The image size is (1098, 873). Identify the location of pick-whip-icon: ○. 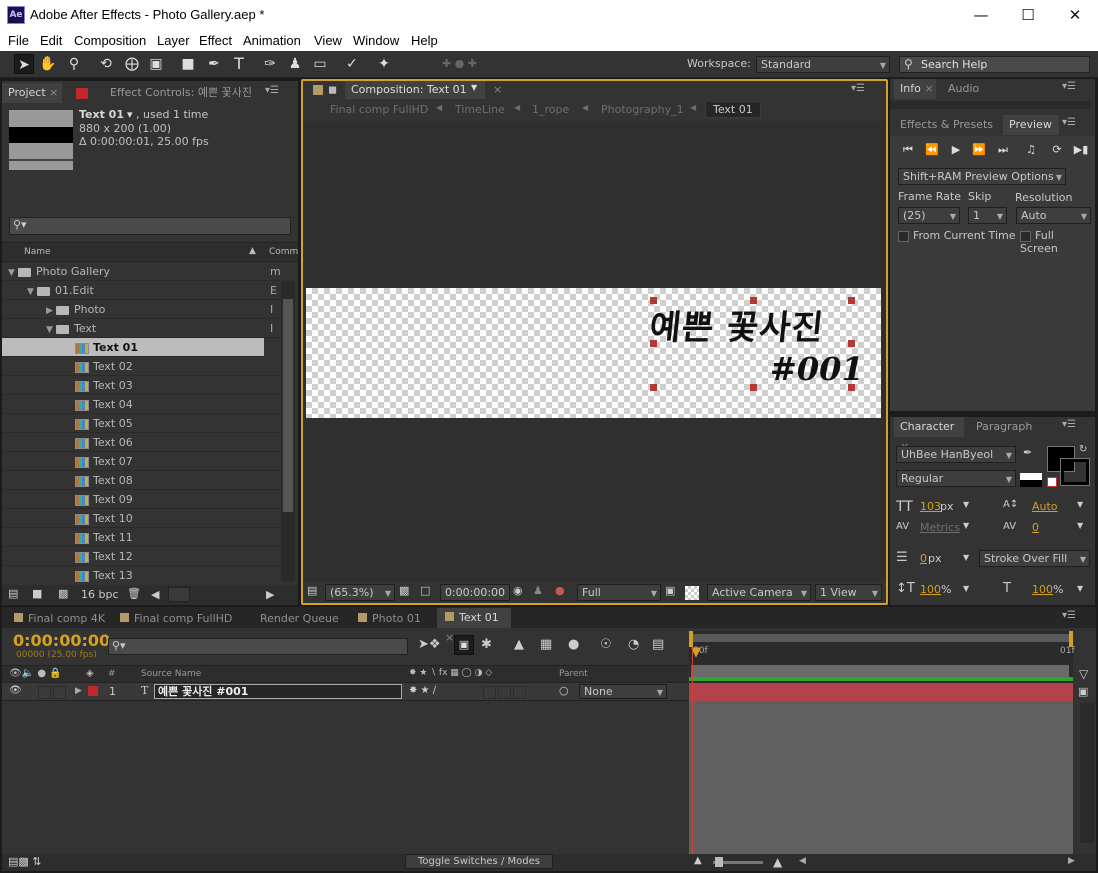
(564, 690).